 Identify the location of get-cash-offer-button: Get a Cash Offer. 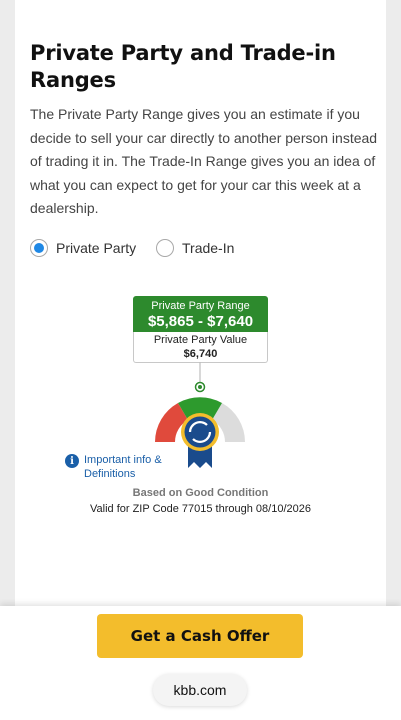
(200, 636).